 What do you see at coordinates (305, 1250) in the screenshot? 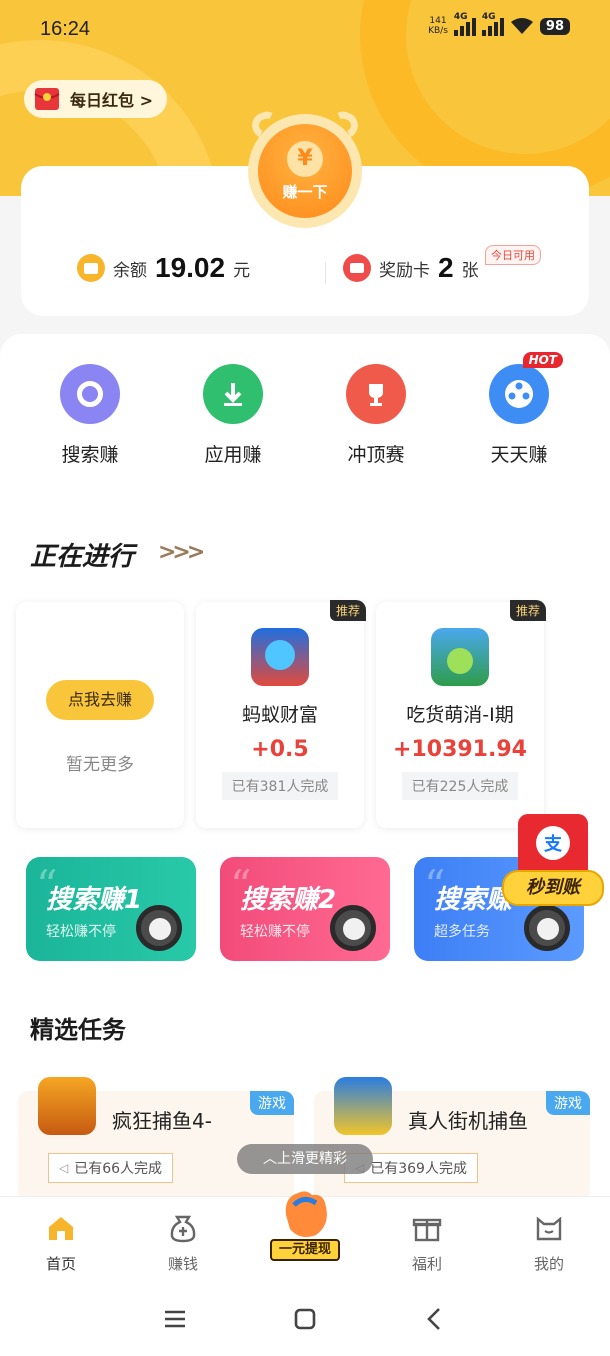
I see `withdraw-label: 一元提现` at bounding box center [305, 1250].